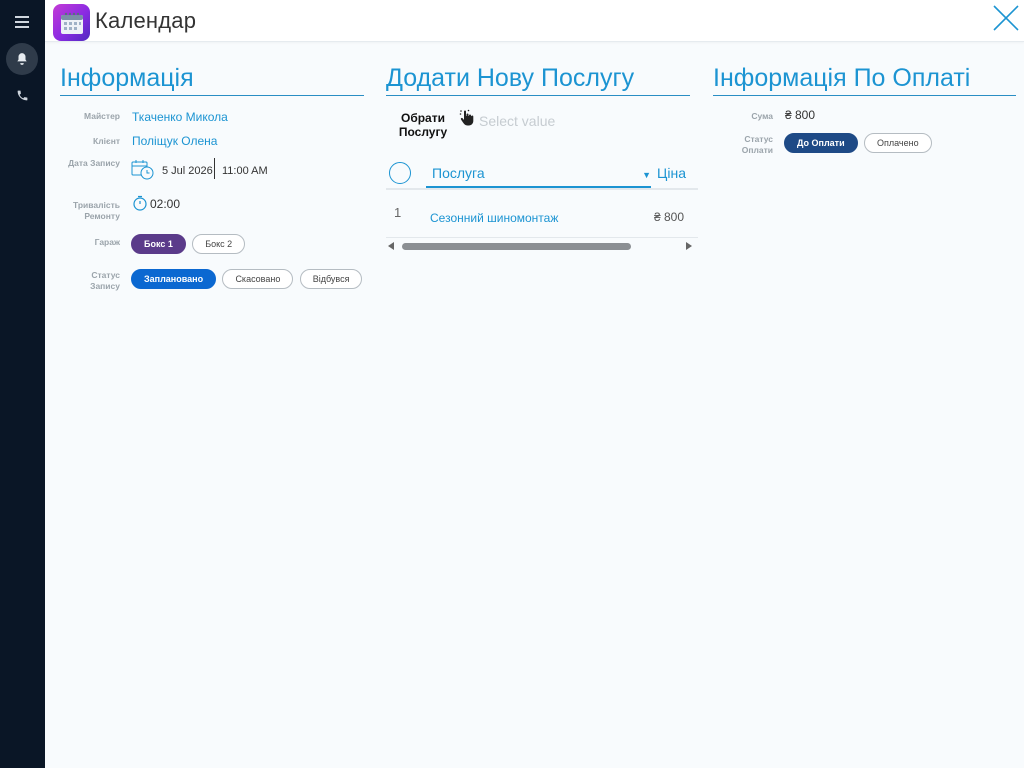  I want to click on calendar-clock-icon, so click(143, 169).